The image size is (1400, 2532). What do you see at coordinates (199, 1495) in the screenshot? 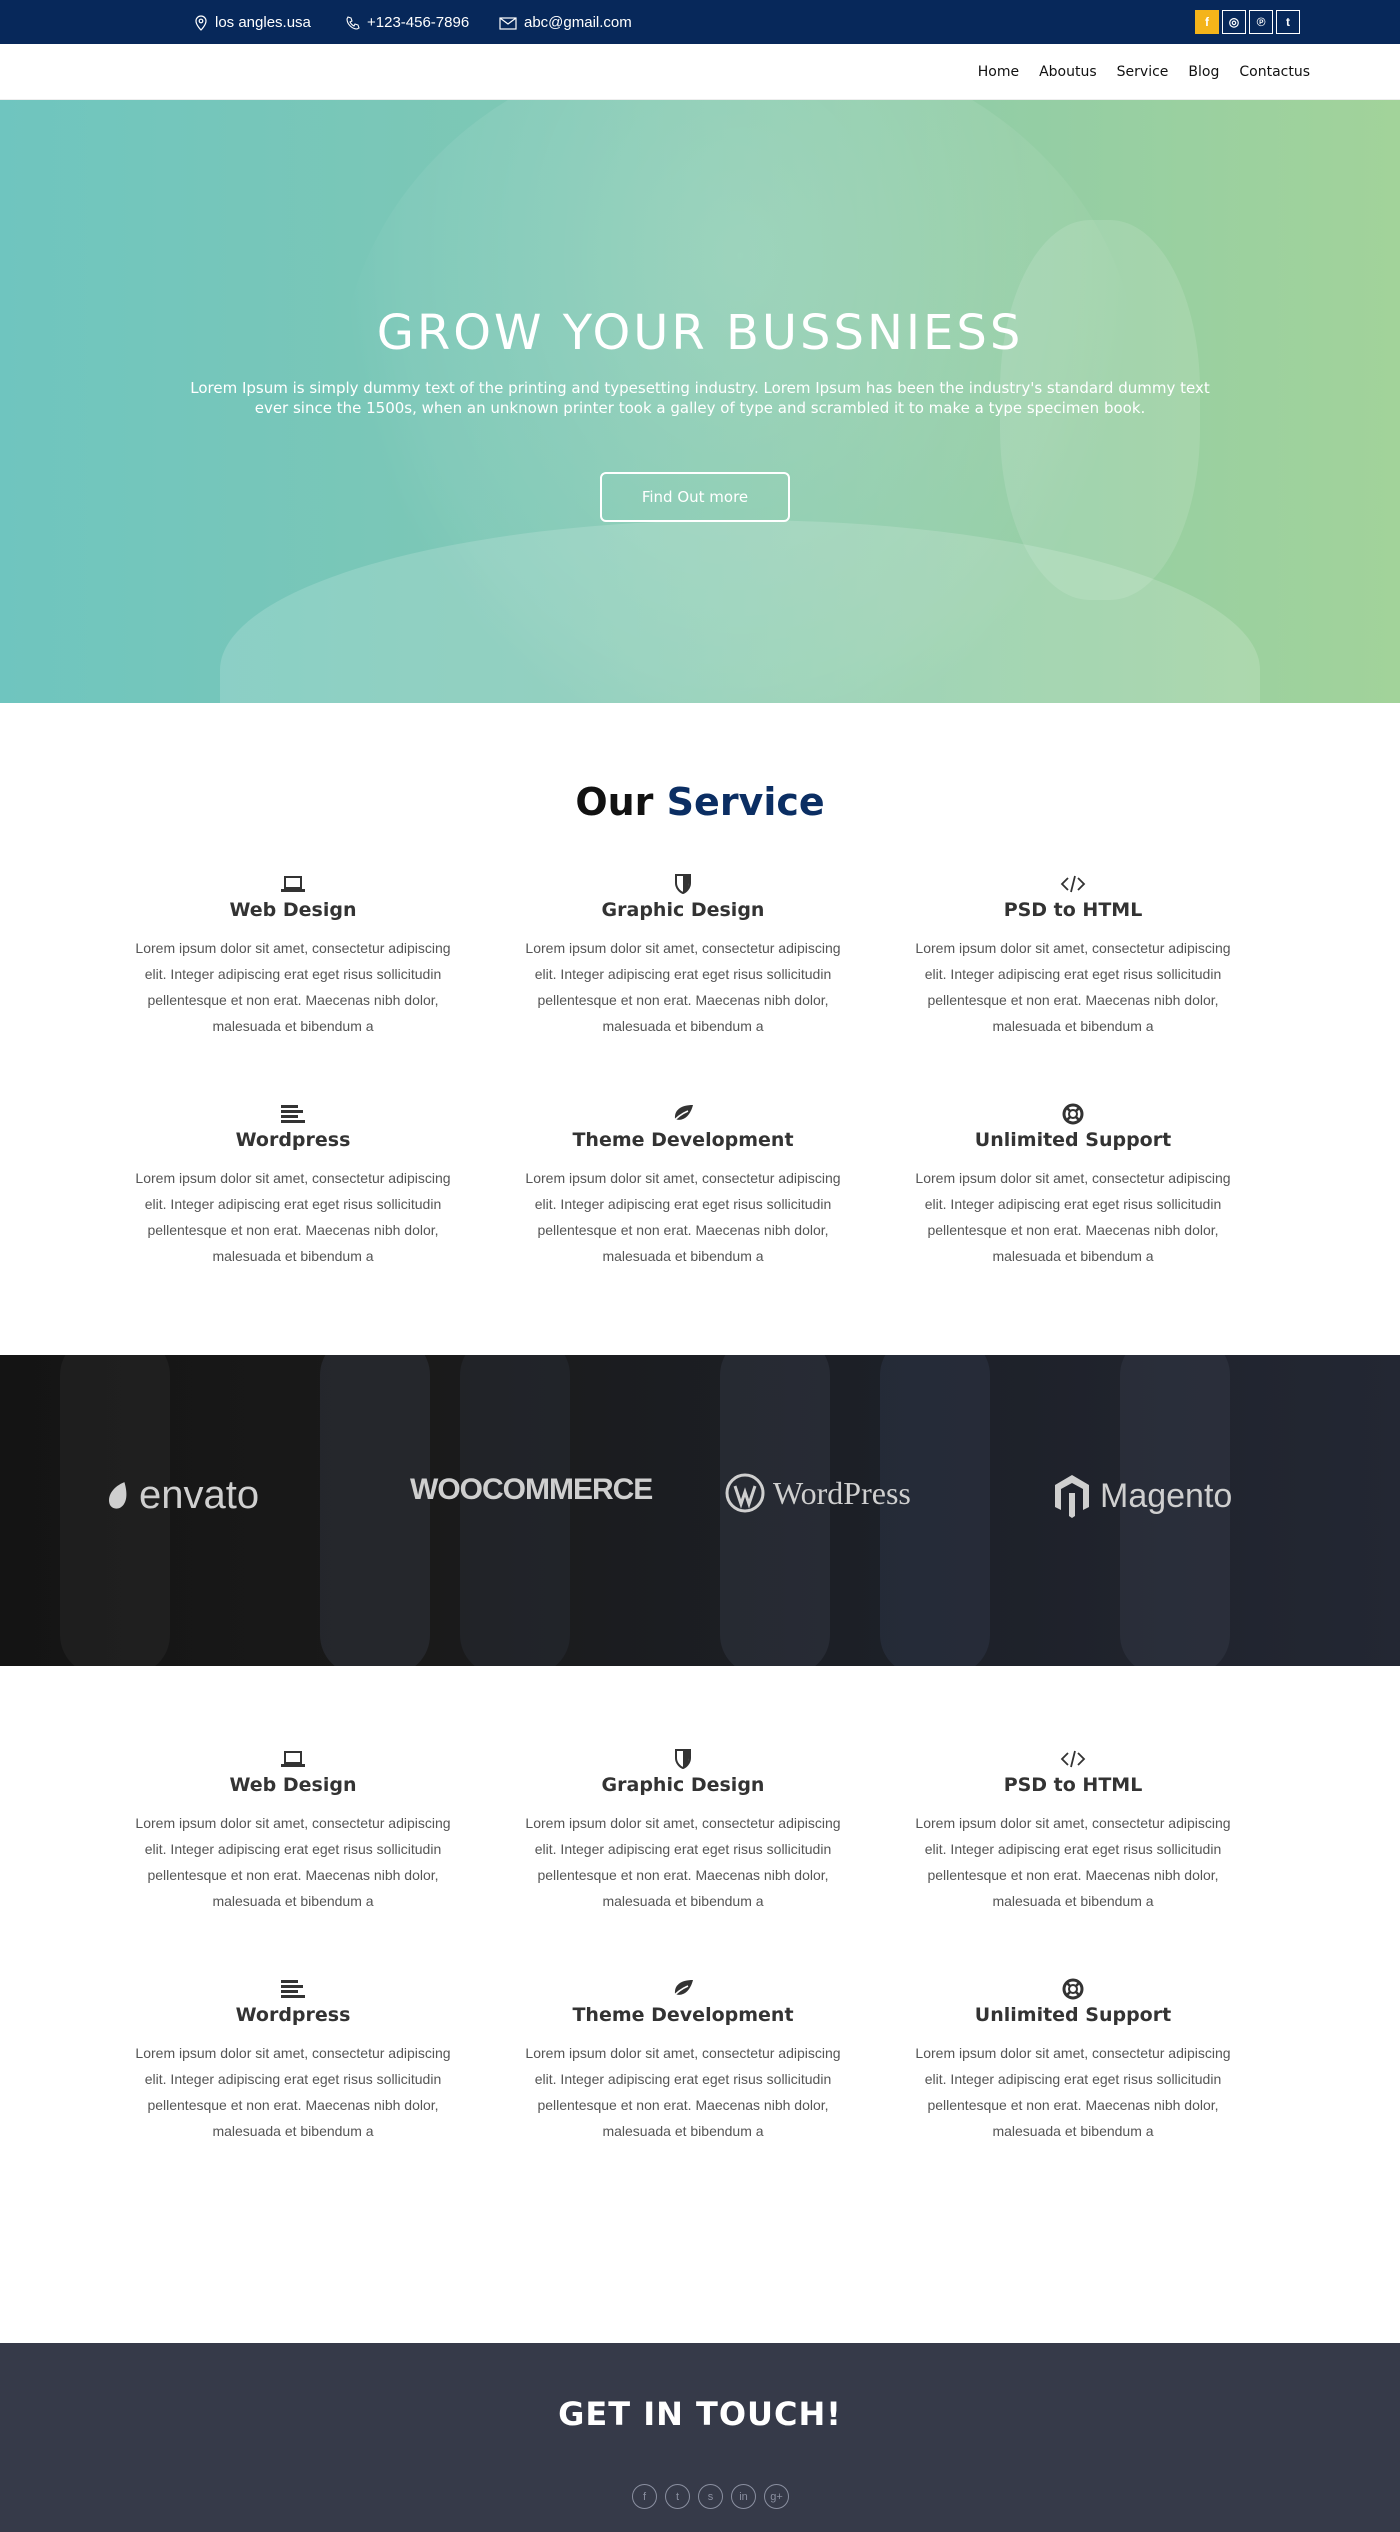
I see `envato-wordmark: envato` at bounding box center [199, 1495].